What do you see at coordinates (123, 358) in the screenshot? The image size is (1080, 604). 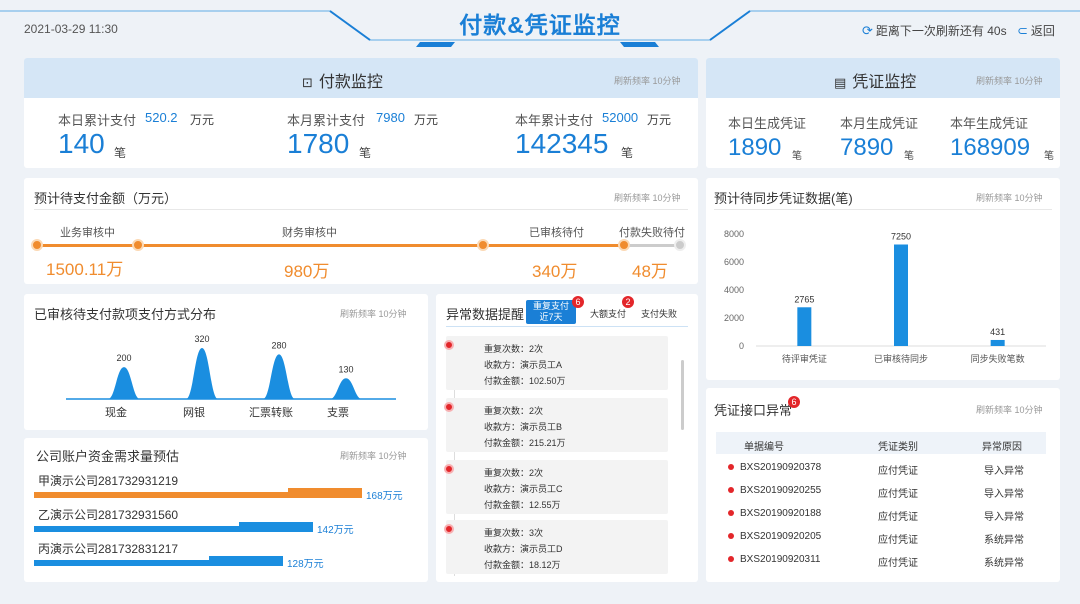 I see `data-label: 200` at bounding box center [123, 358].